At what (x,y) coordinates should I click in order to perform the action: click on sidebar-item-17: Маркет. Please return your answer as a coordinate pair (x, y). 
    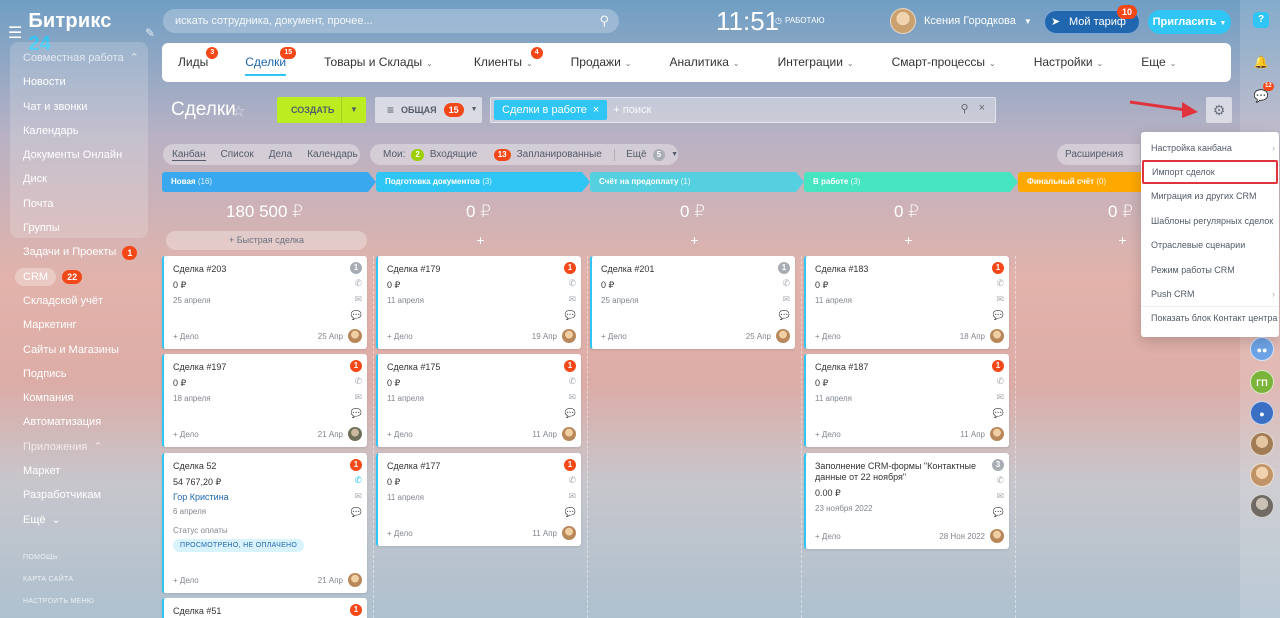
    Looking at the image, I should click on (81, 471).